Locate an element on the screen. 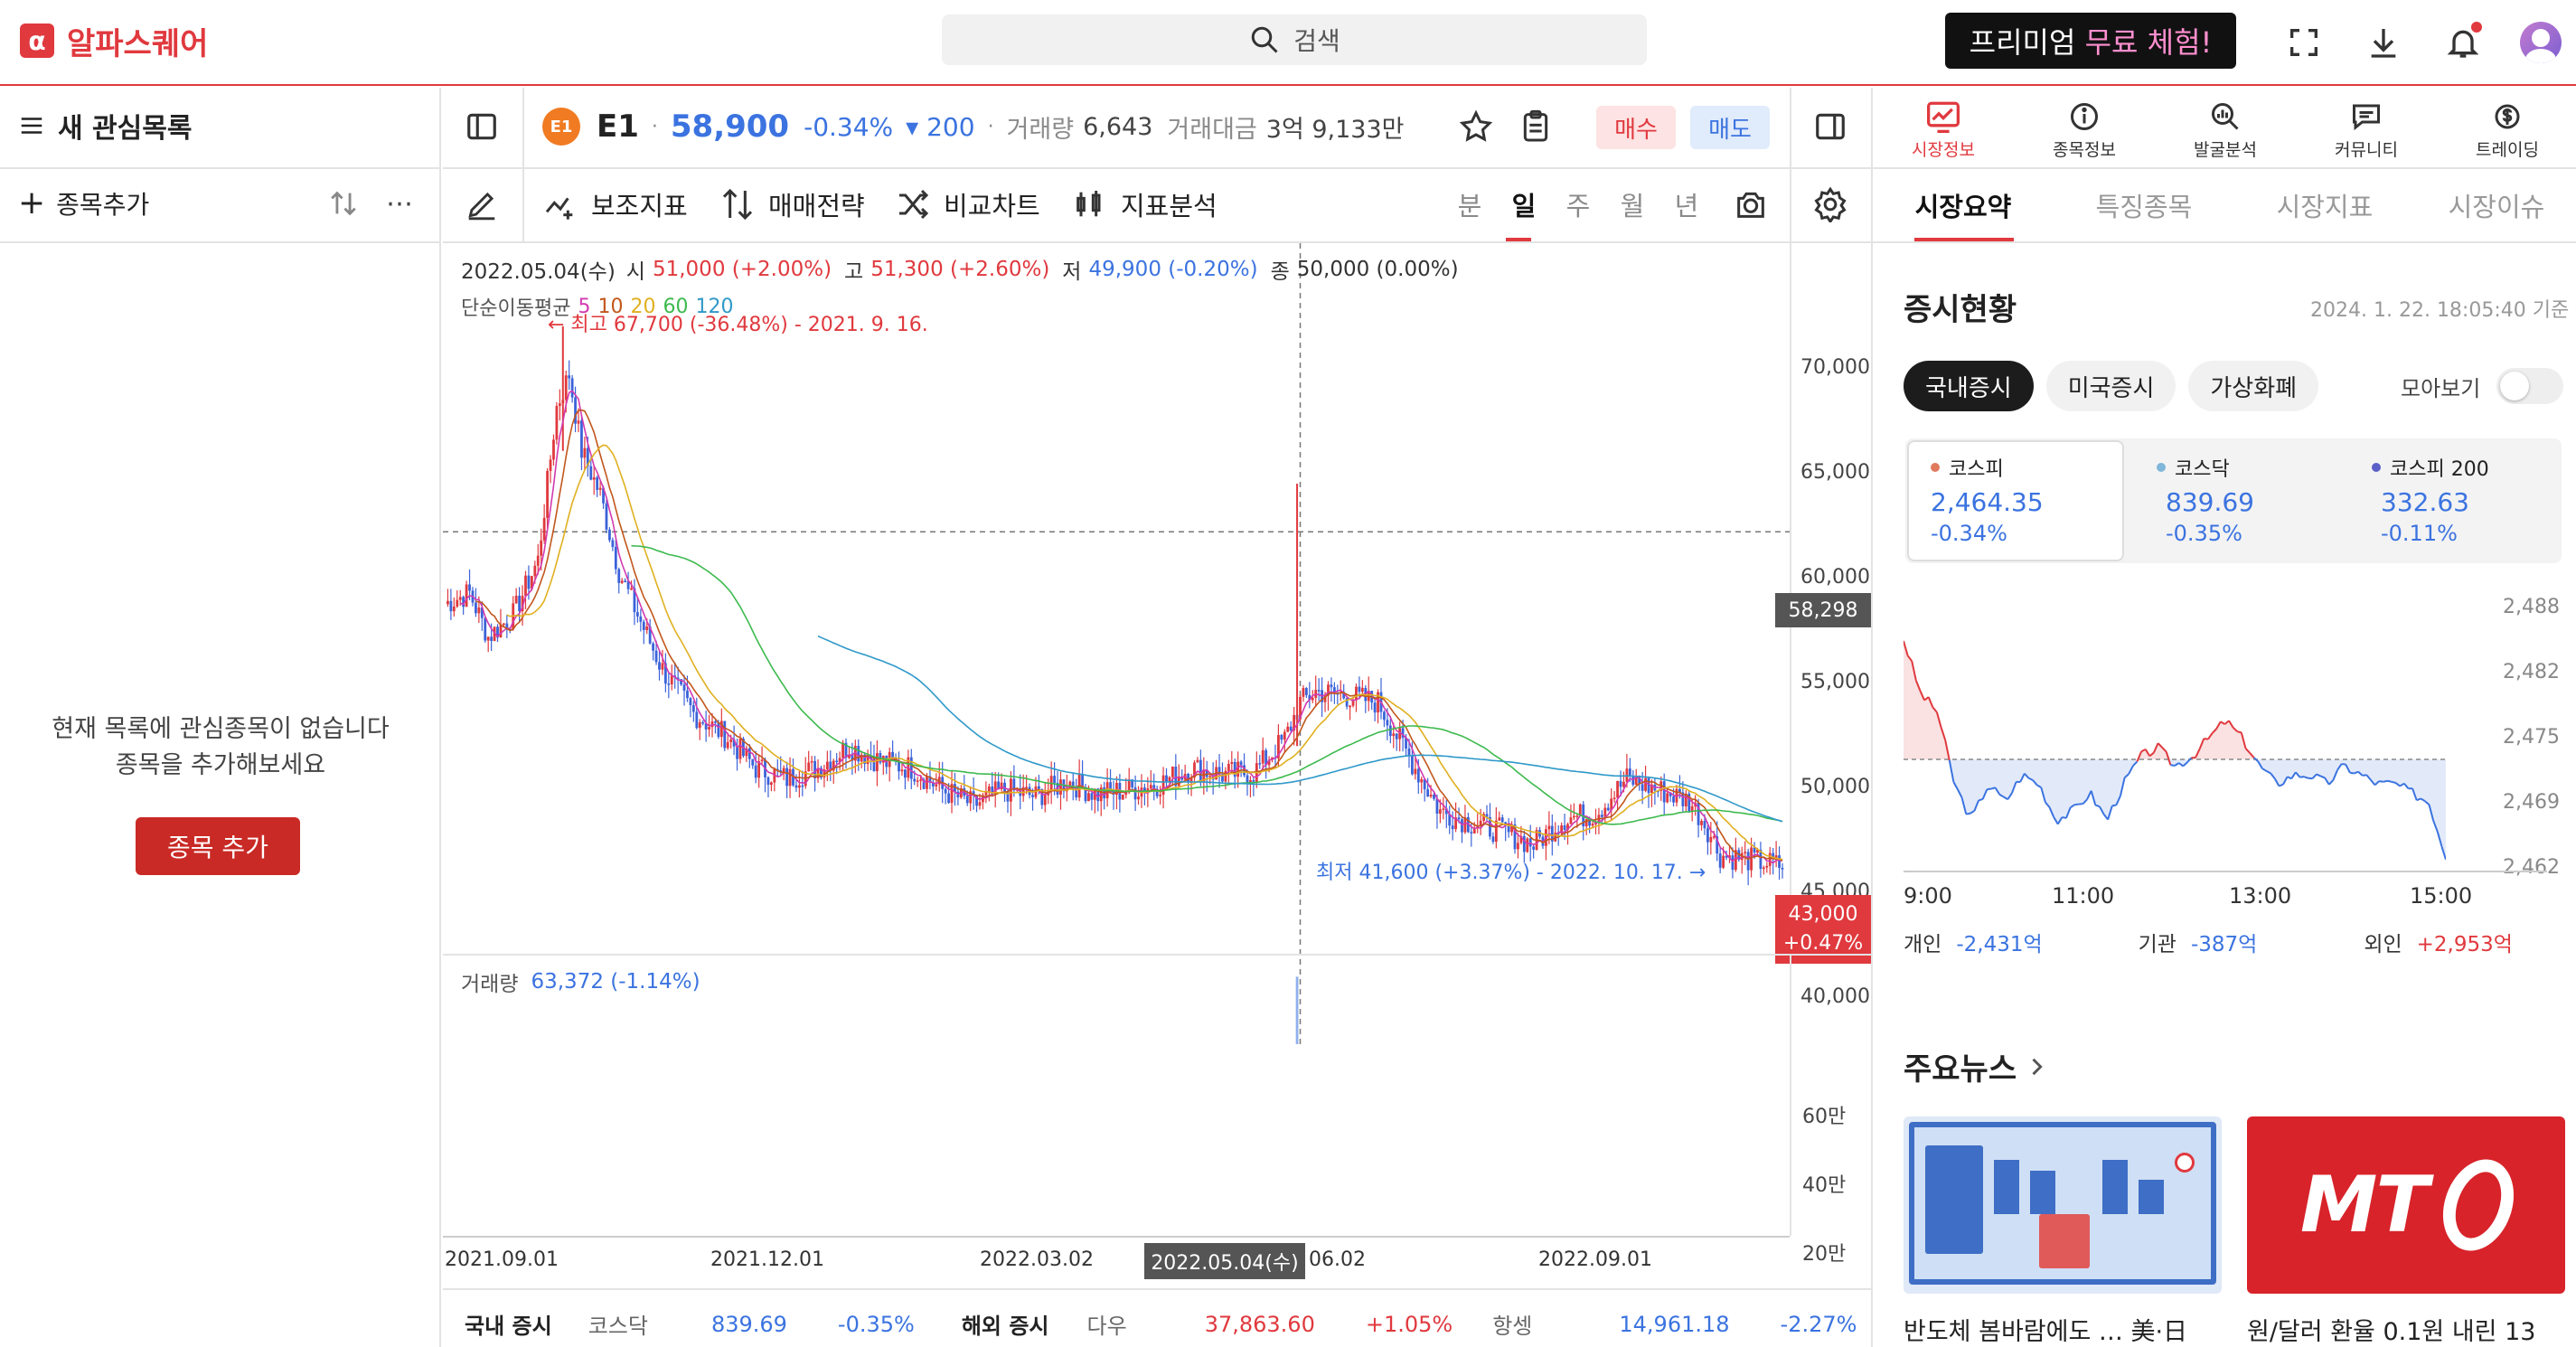 The width and height of the screenshot is (2576, 1347). period-year: 년 is located at coordinates (1687, 204).